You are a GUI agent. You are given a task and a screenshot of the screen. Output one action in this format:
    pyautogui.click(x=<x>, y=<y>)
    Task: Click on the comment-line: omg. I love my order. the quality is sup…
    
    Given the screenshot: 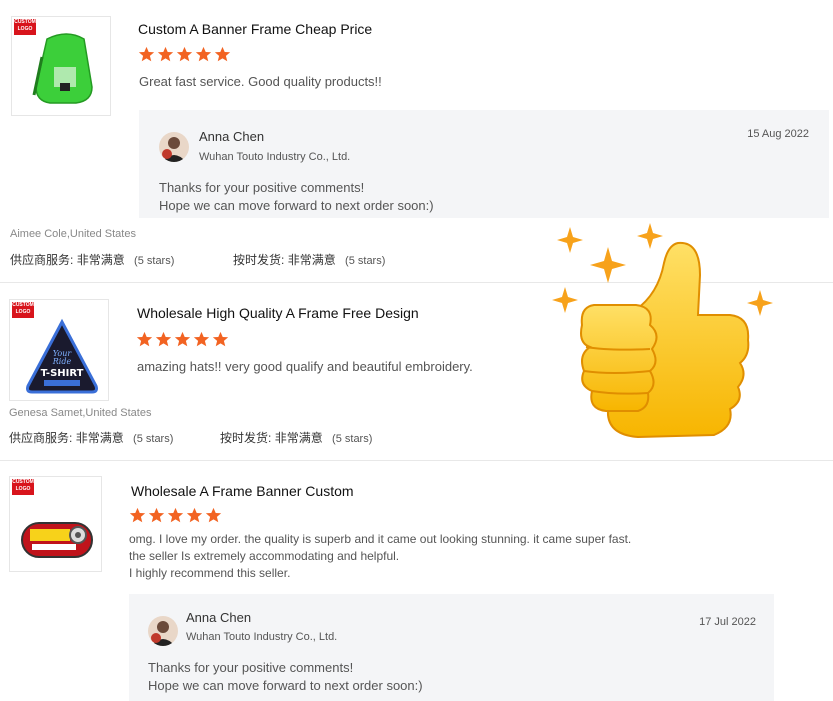 What is the action you would take?
    pyautogui.click(x=380, y=539)
    